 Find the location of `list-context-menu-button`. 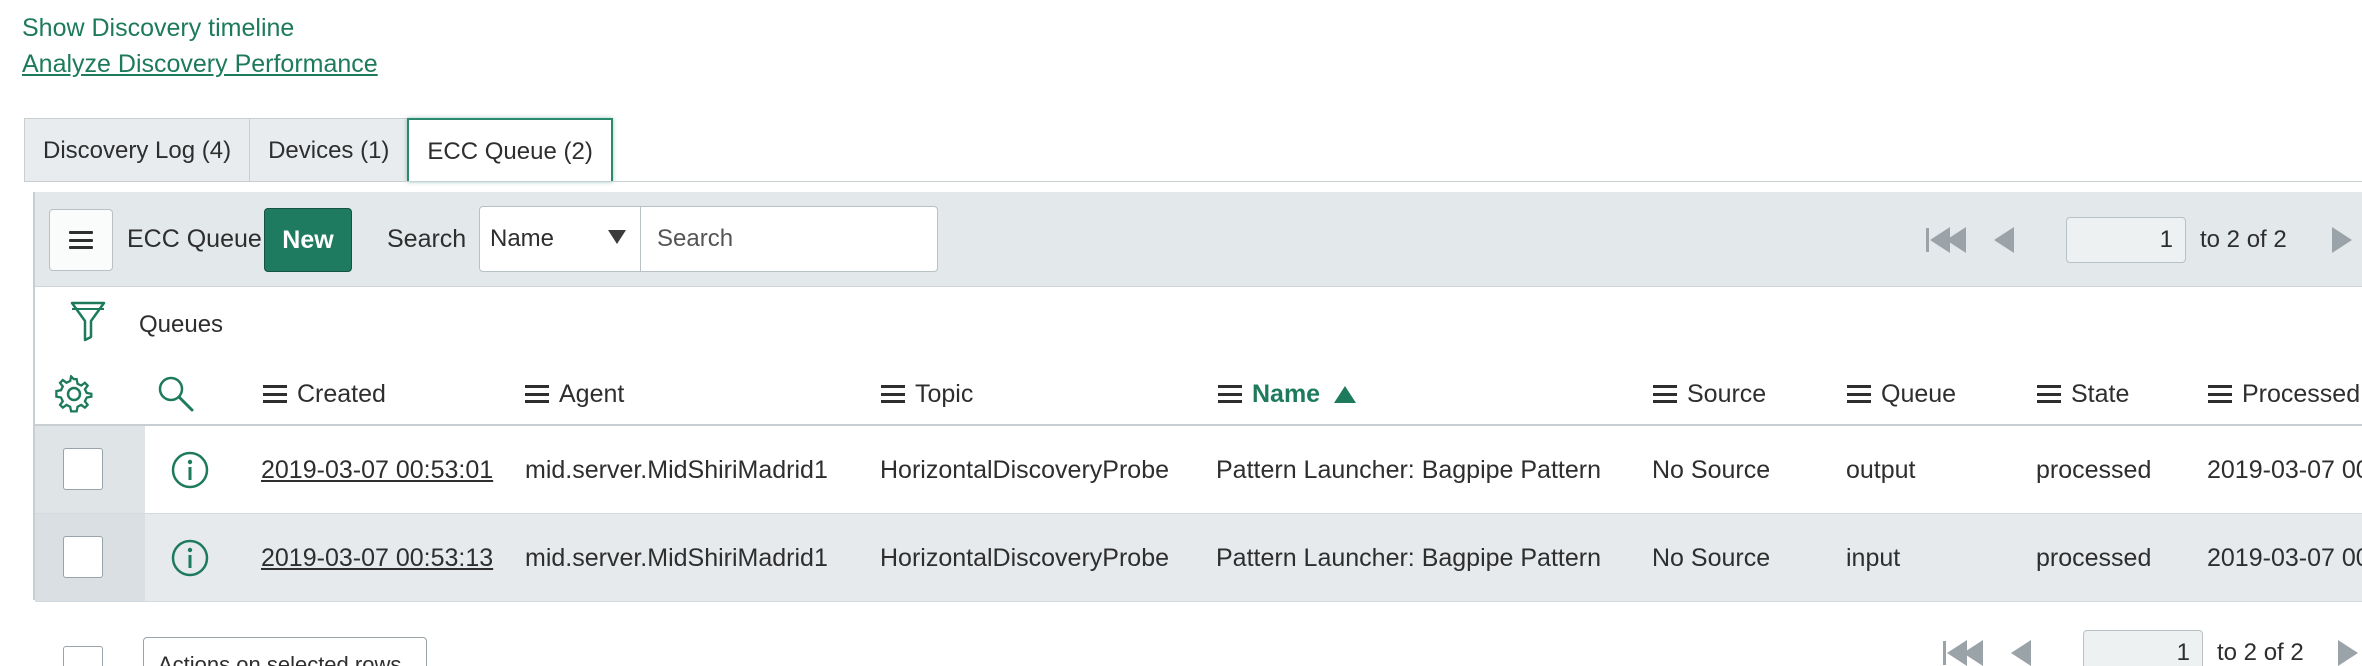

list-context-menu-button is located at coordinates (81, 240).